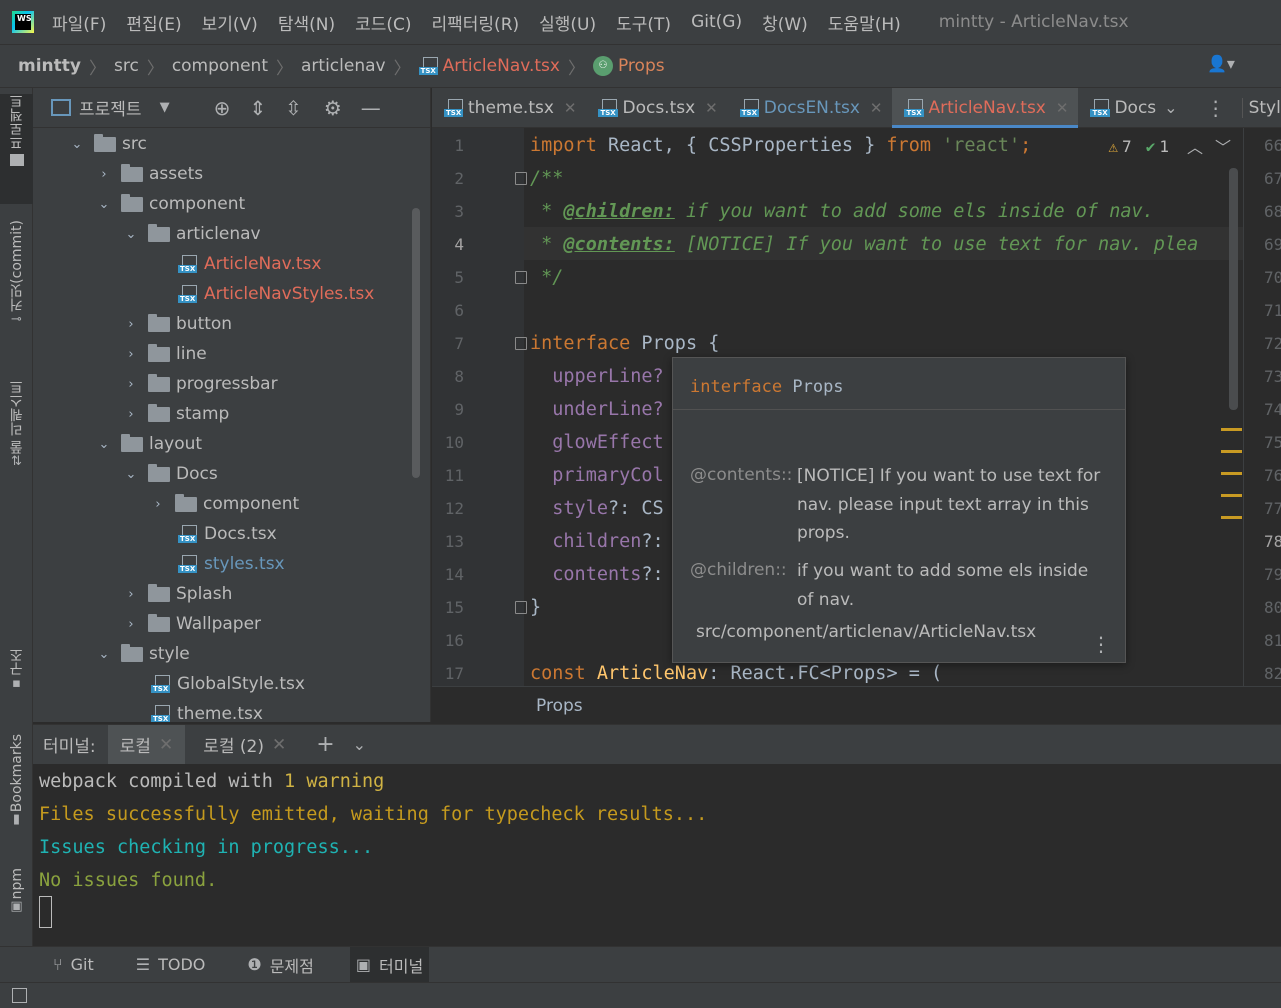 This screenshot has height=1008, width=1281. I want to click on menu-file: 파일(F), so click(79, 22).